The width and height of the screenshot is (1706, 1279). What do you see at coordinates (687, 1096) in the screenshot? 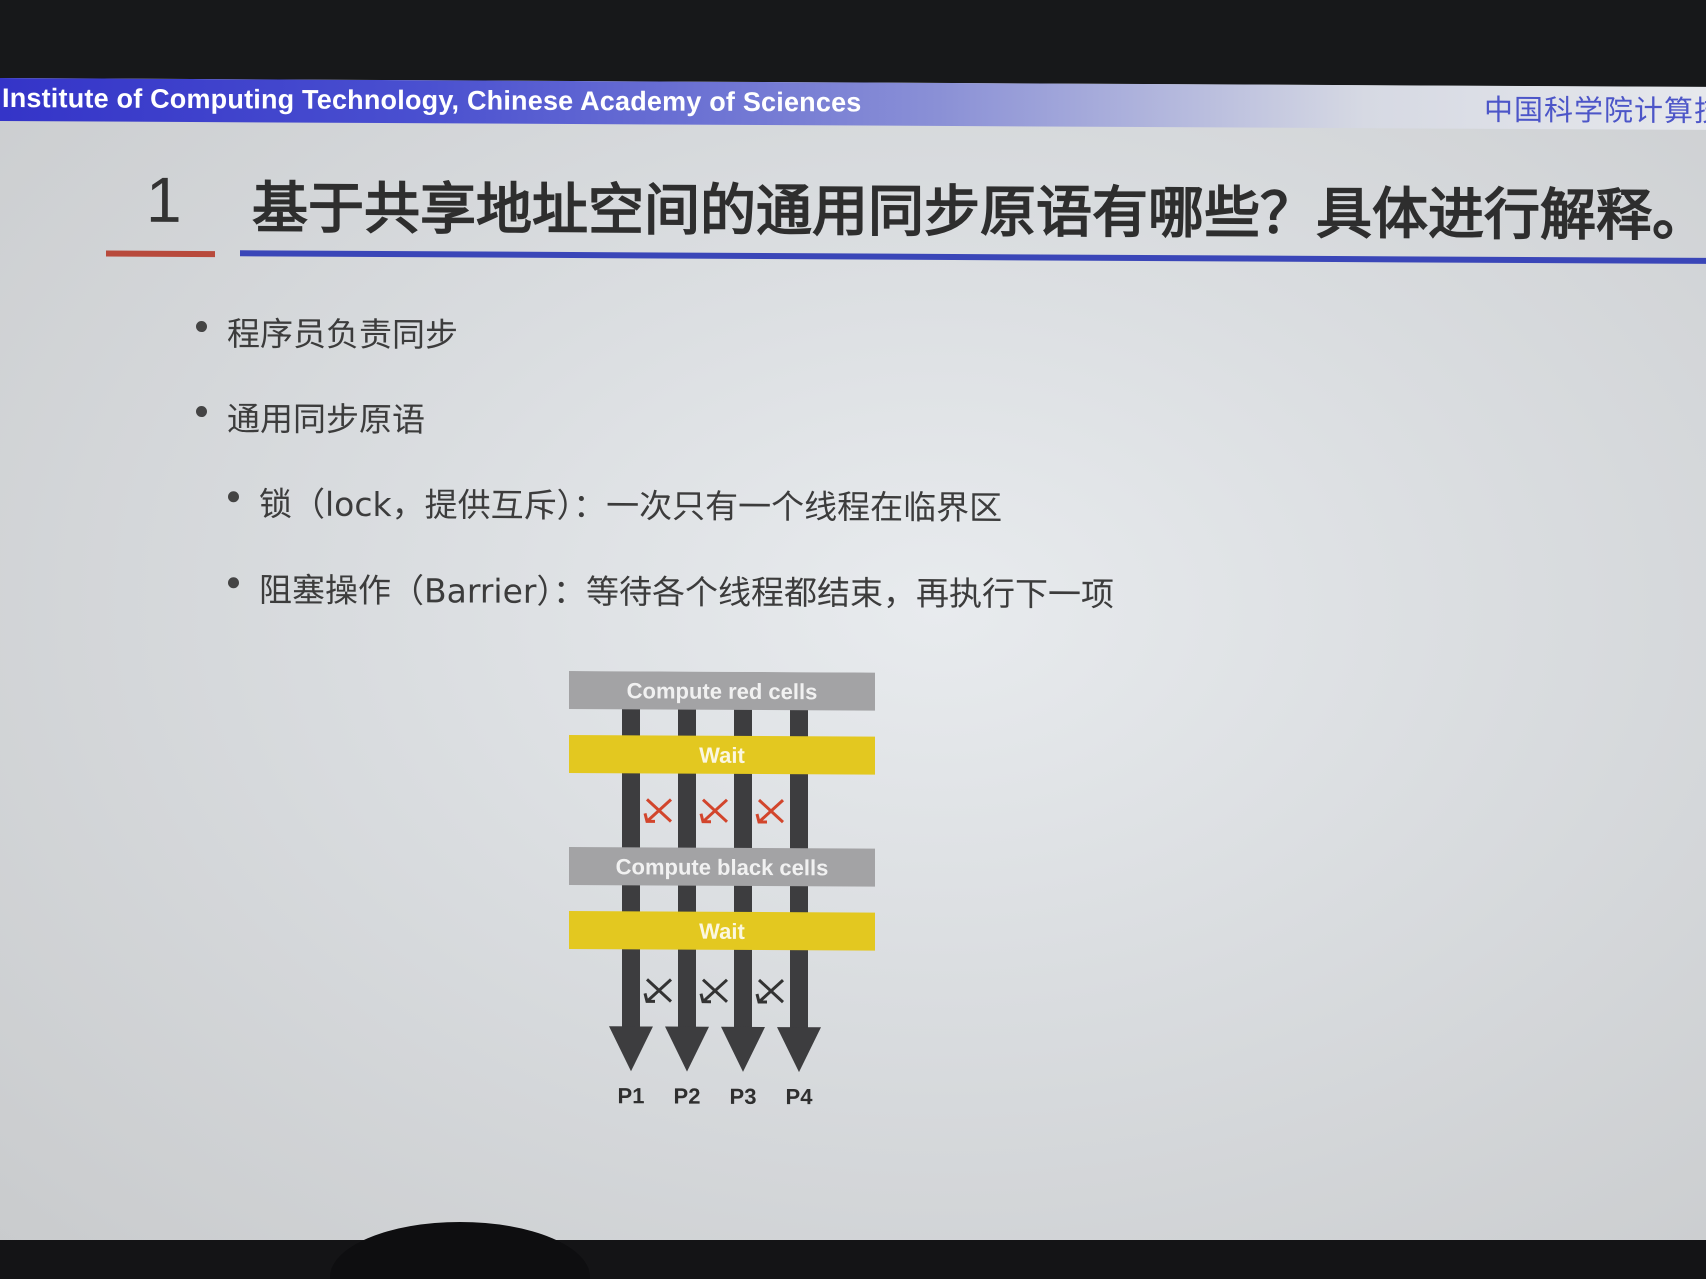
I see `processor-label-p2: P2` at bounding box center [687, 1096].